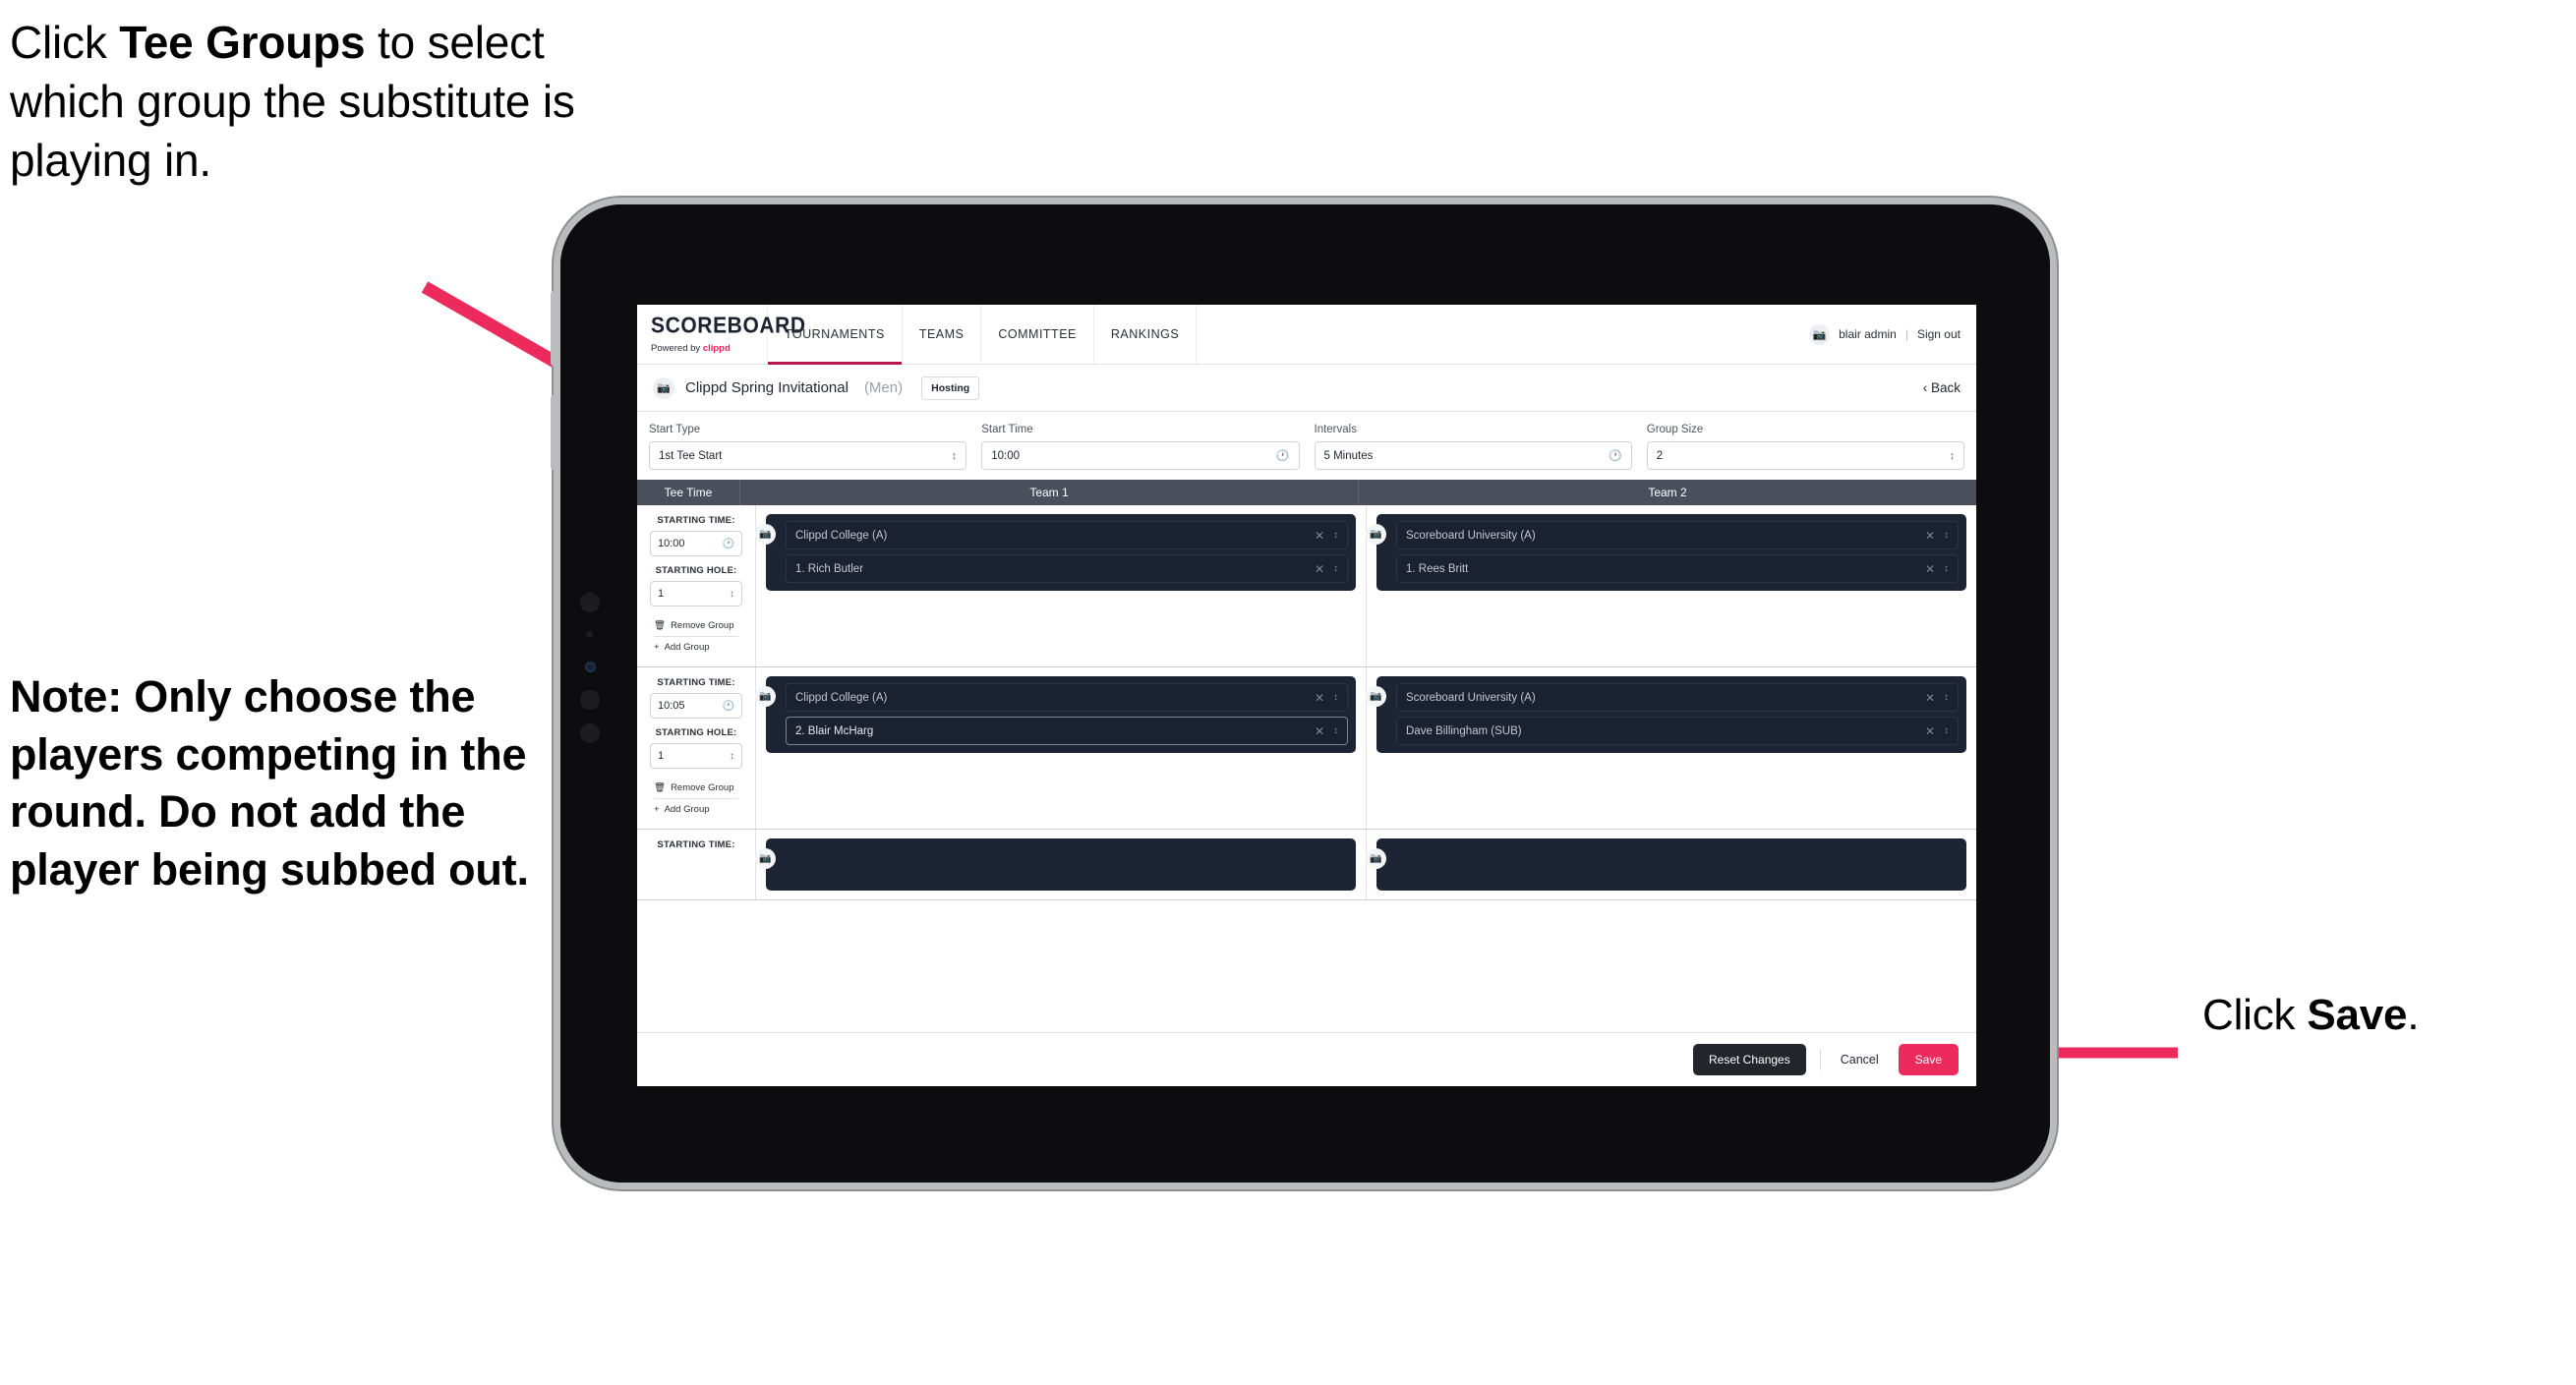  What do you see at coordinates (1860, 1060) in the screenshot?
I see `cancel-button: Cancel` at bounding box center [1860, 1060].